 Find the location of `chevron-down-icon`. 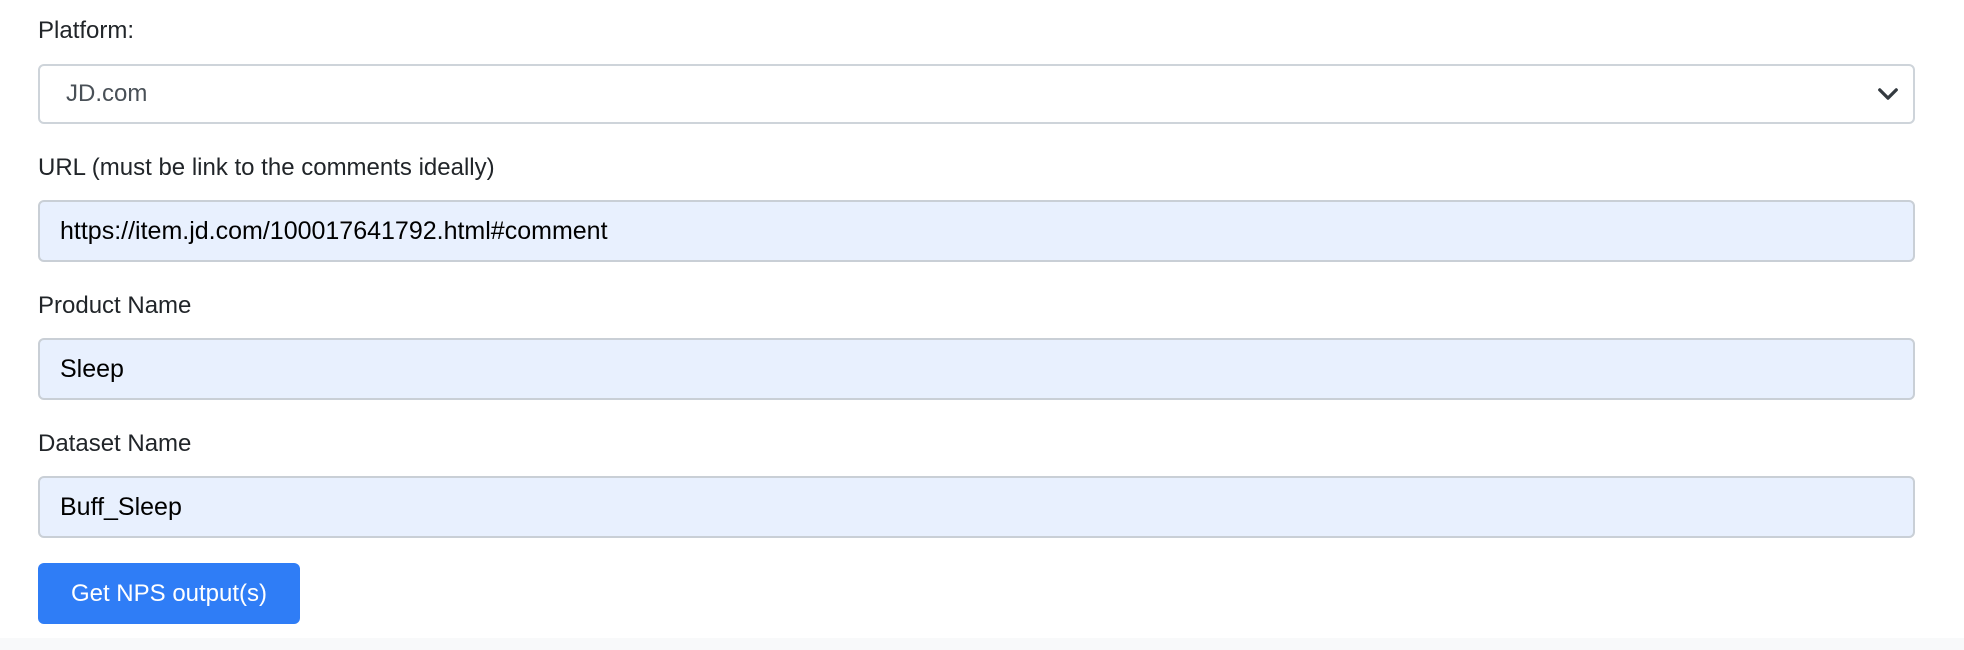

chevron-down-icon is located at coordinates (1888, 94).